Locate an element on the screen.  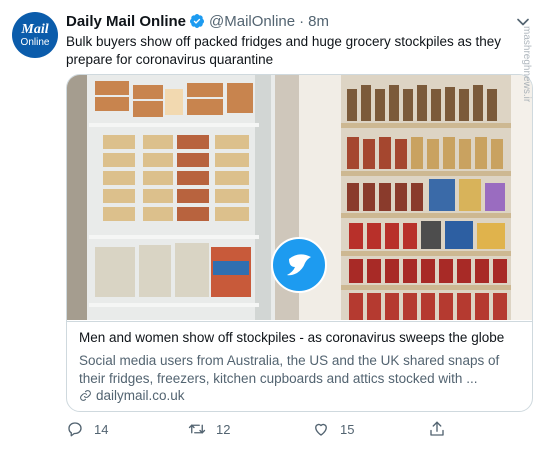
card-domain-text: dailymail.co.uk is located at coordinates (140, 395).